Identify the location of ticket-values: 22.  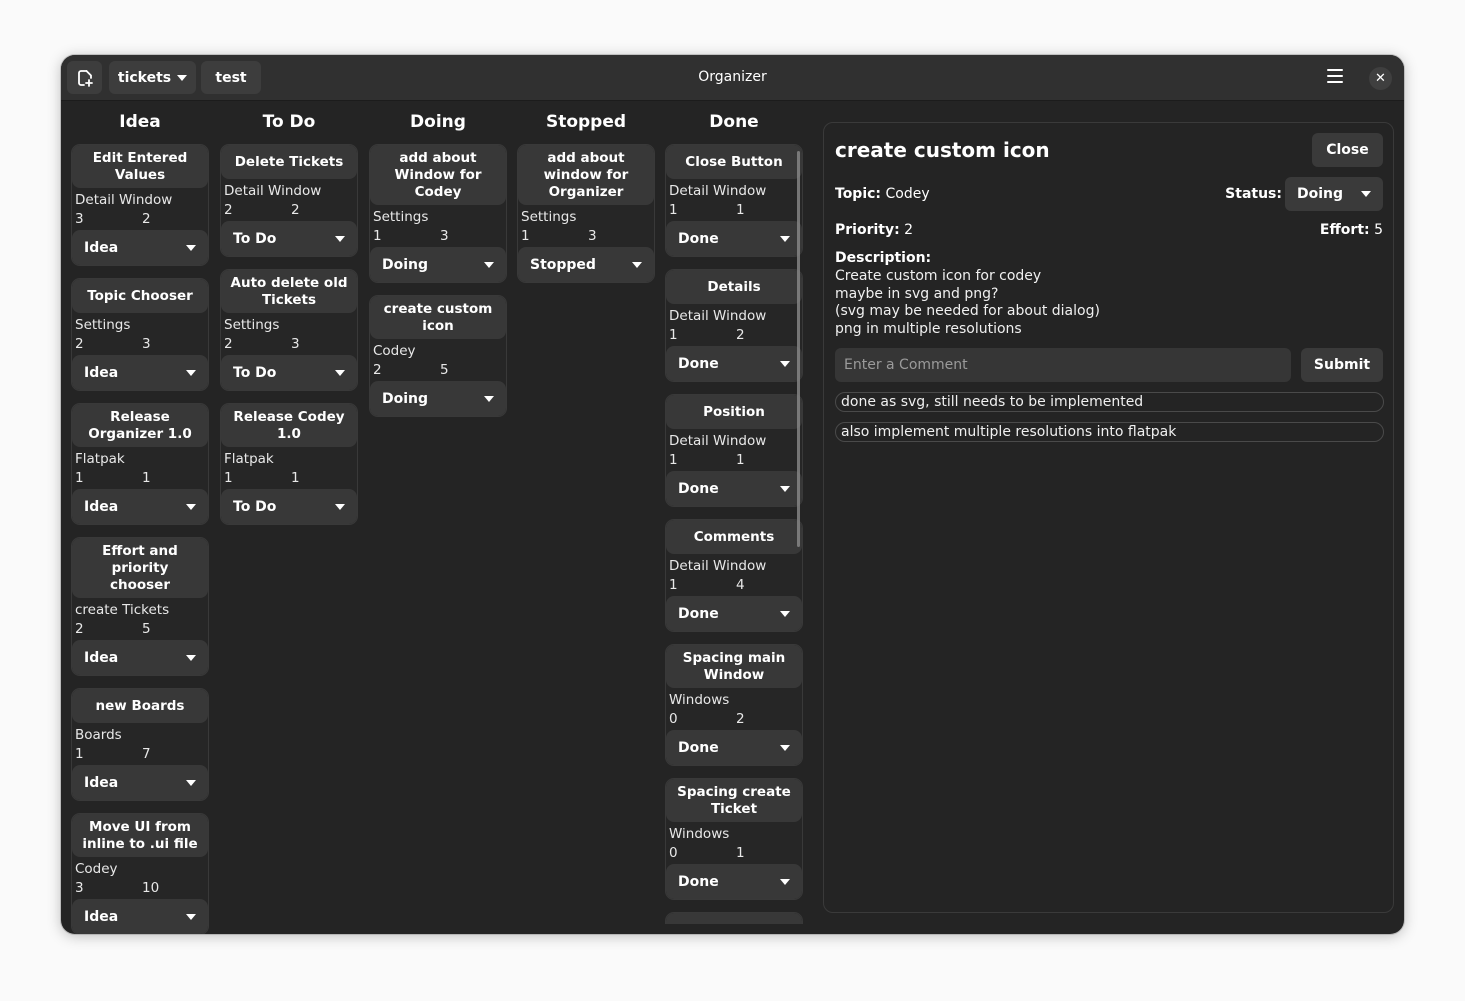
(289, 210).